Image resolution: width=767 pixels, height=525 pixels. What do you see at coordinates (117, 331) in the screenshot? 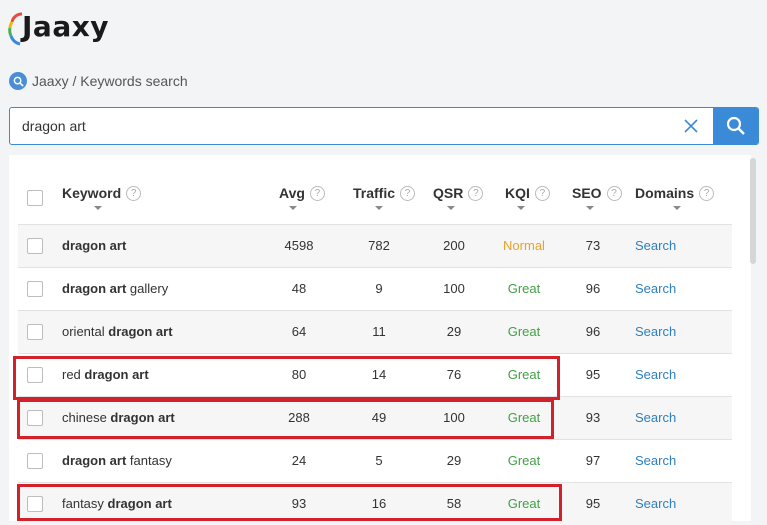
I see `keyword-cell: oriental dragon art` at bounding box center [117, 331].